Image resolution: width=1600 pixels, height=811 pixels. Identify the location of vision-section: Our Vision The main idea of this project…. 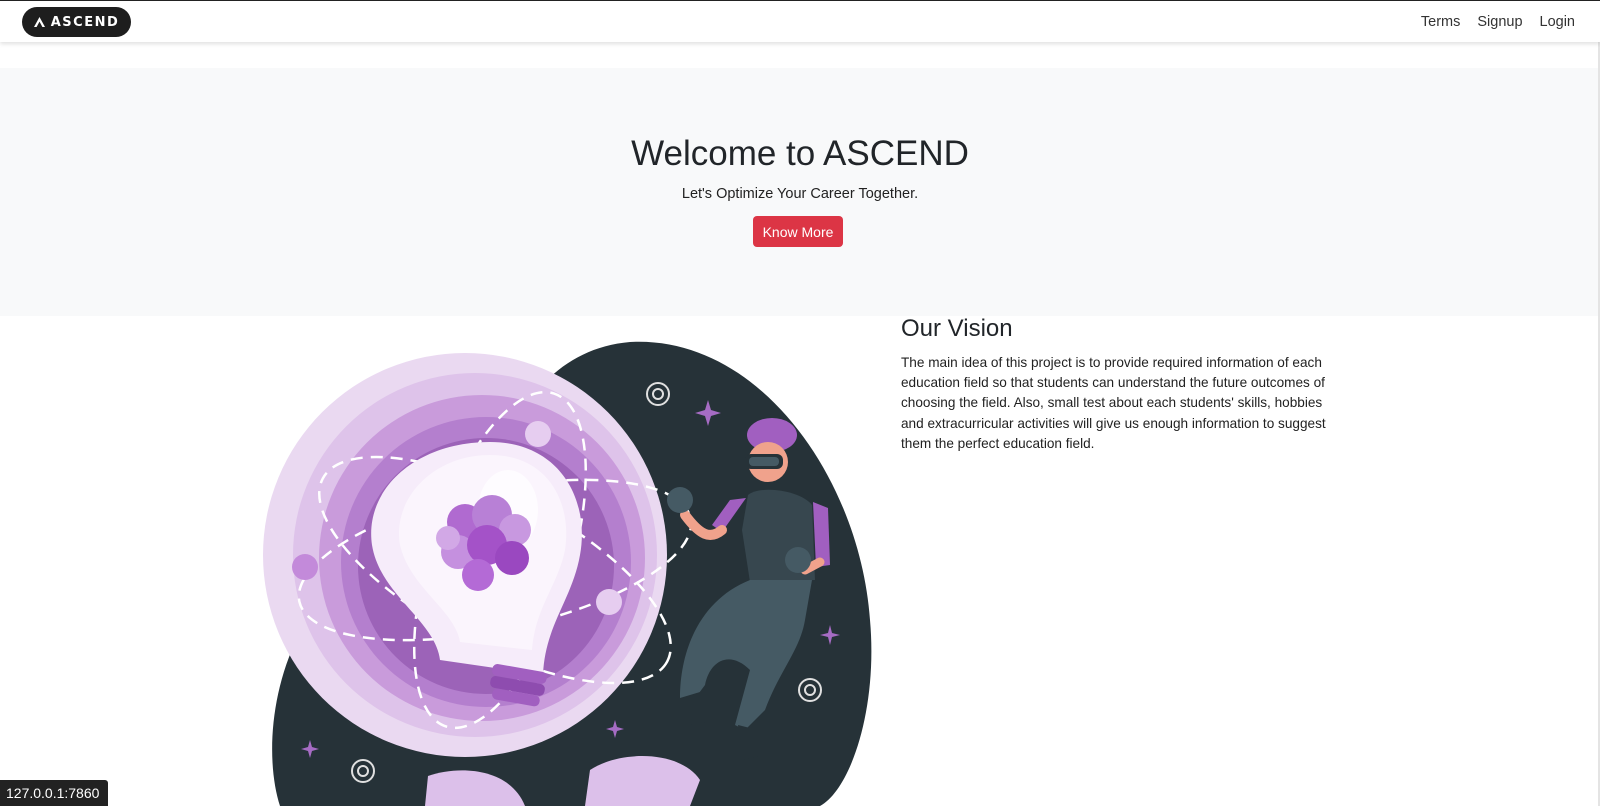
(1116, 383).